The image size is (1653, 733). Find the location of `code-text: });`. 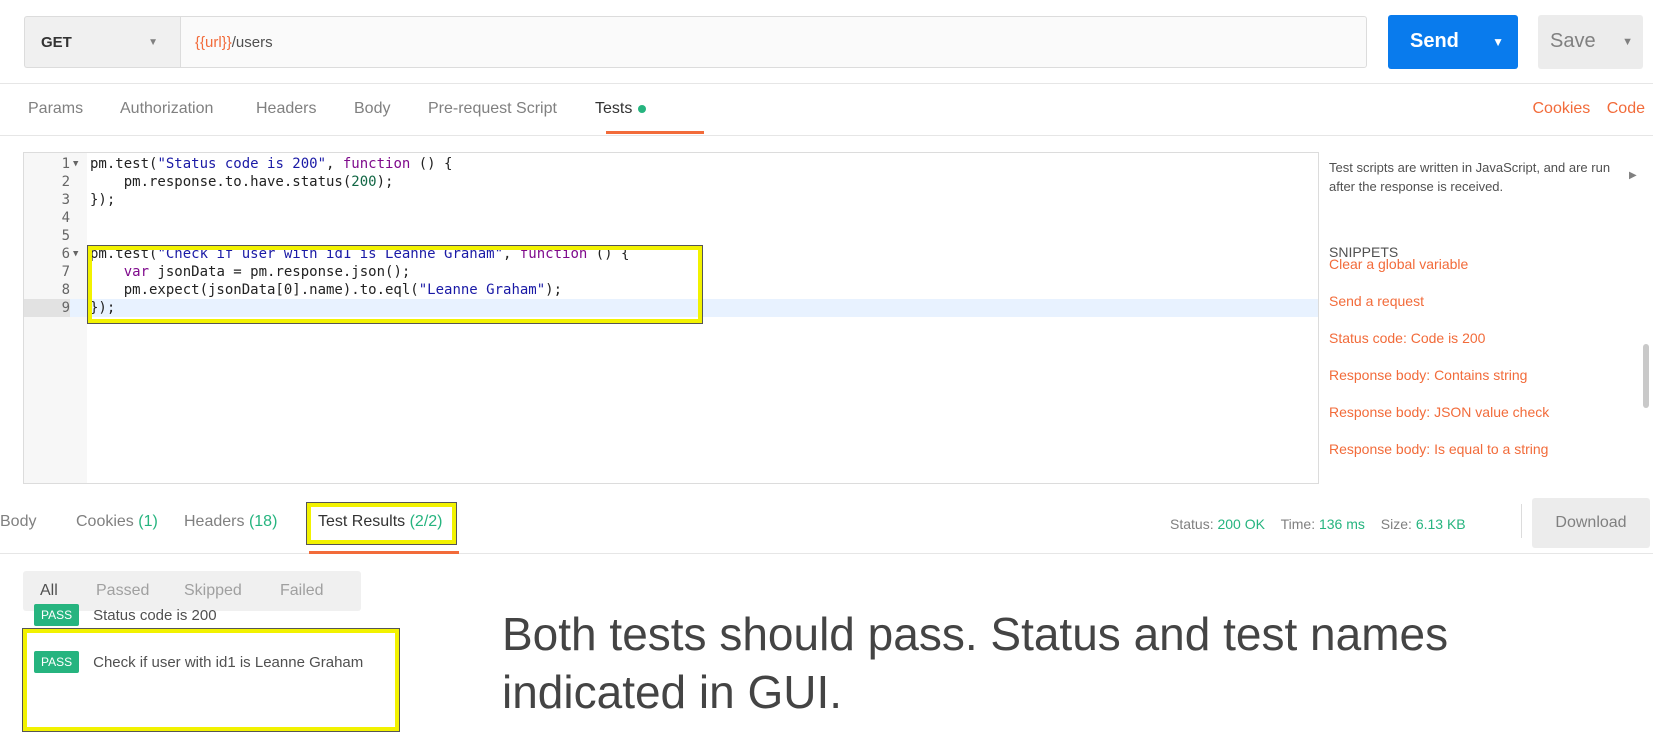

code-text: }); is located at coordinates (103, 200).